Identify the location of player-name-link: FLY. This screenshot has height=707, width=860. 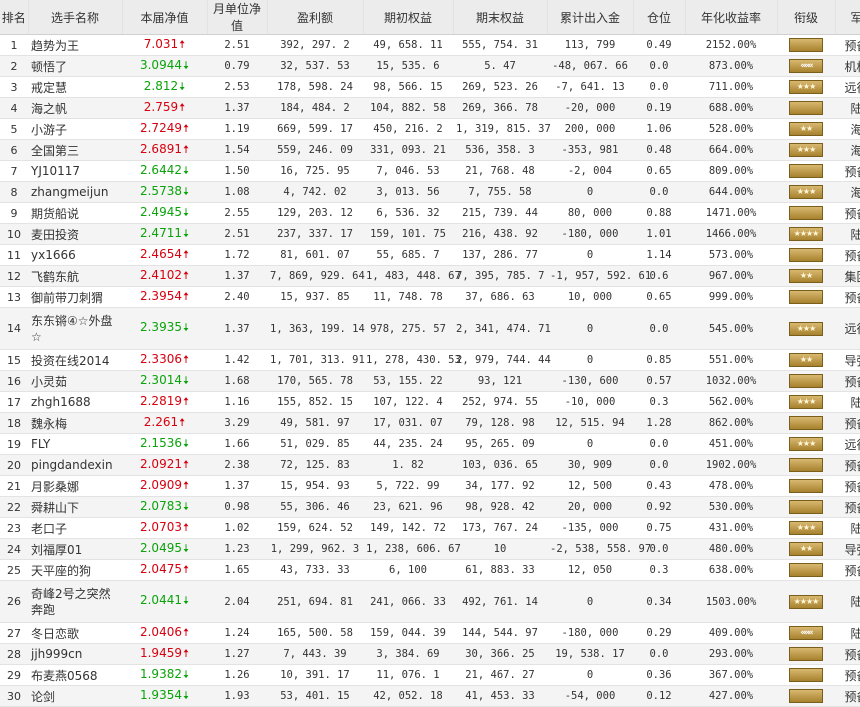
(75, 444).